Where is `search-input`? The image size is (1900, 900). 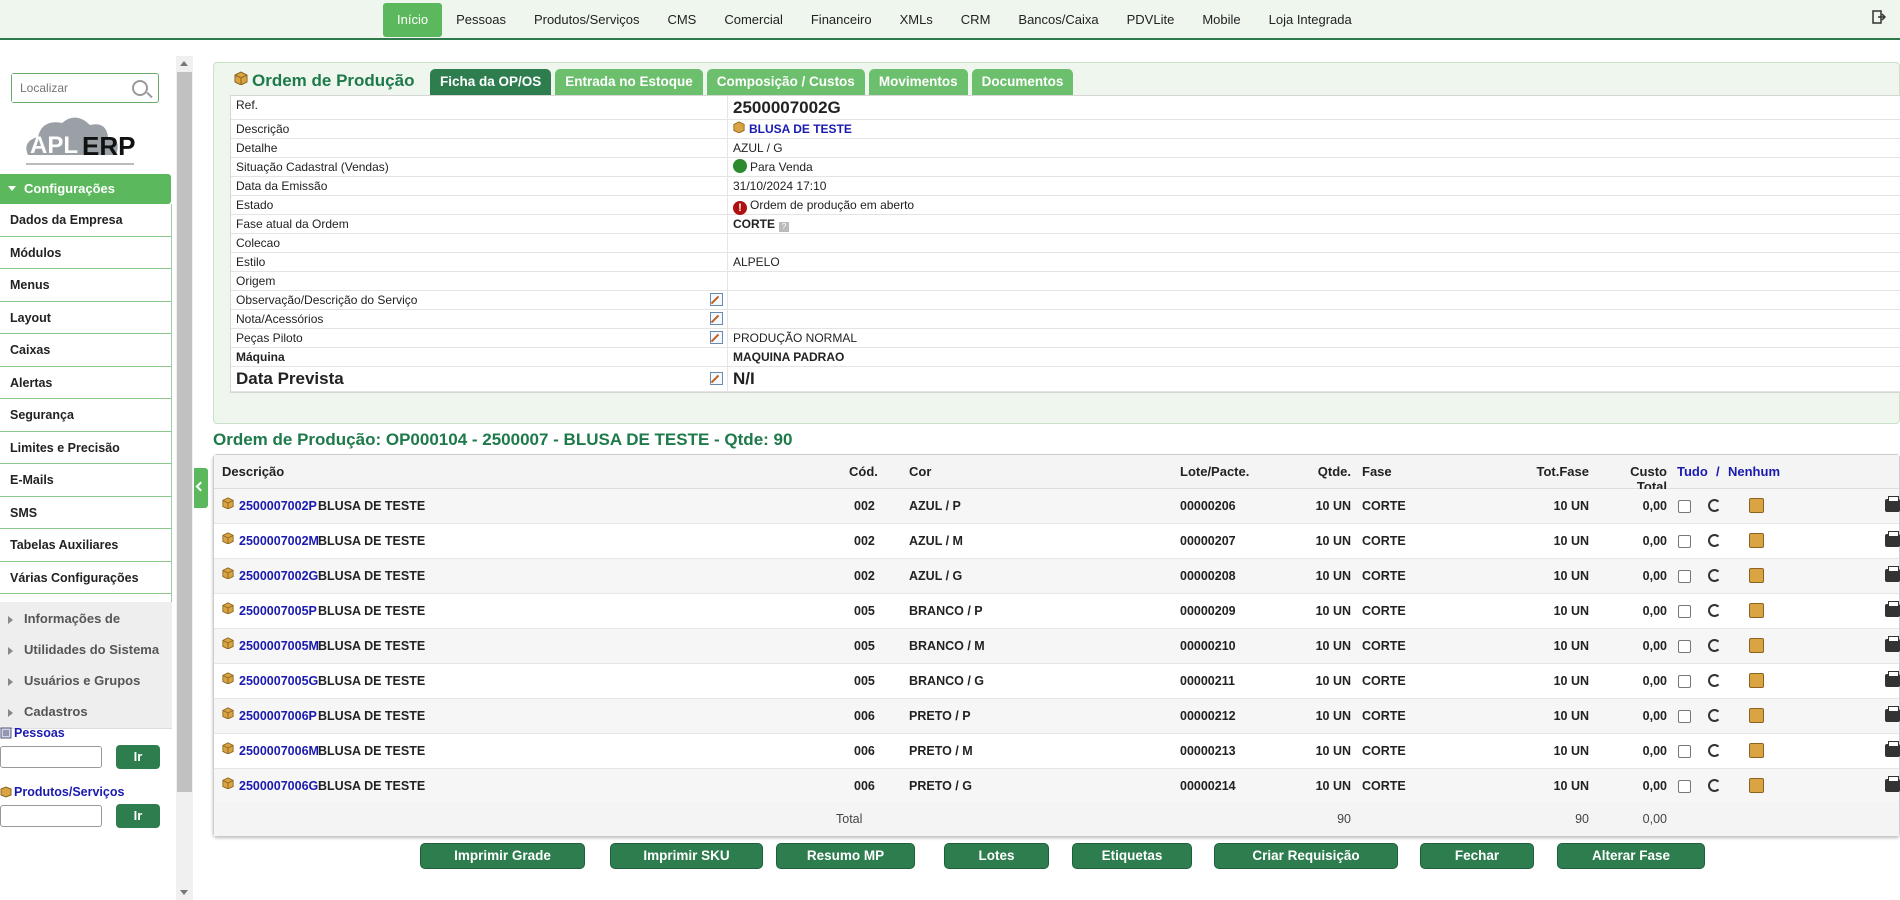
search-input is located at coordinates (67, 88).